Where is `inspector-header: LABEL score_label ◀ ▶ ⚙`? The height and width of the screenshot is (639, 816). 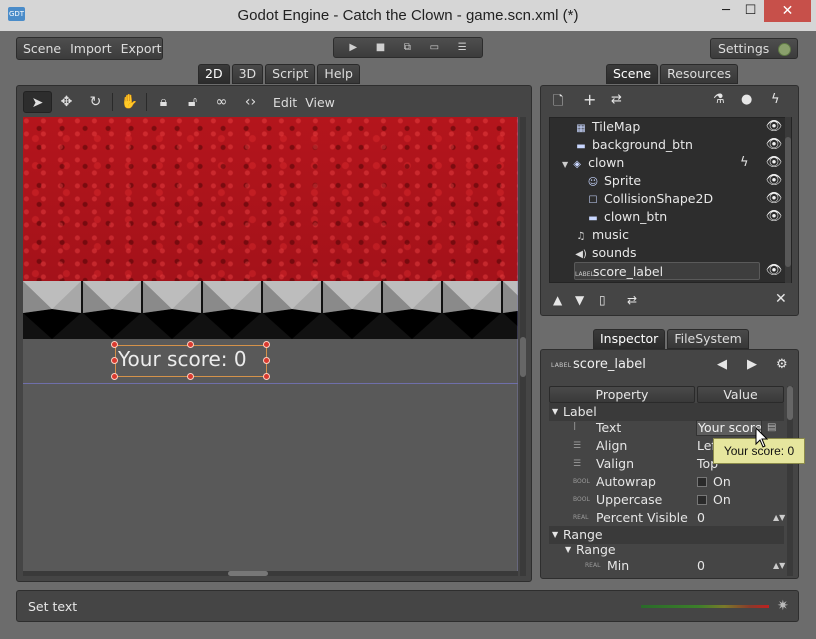
inspector-header: LABEL score_label ◀ ▶ ⚙ is located at coordinates (671, 366).